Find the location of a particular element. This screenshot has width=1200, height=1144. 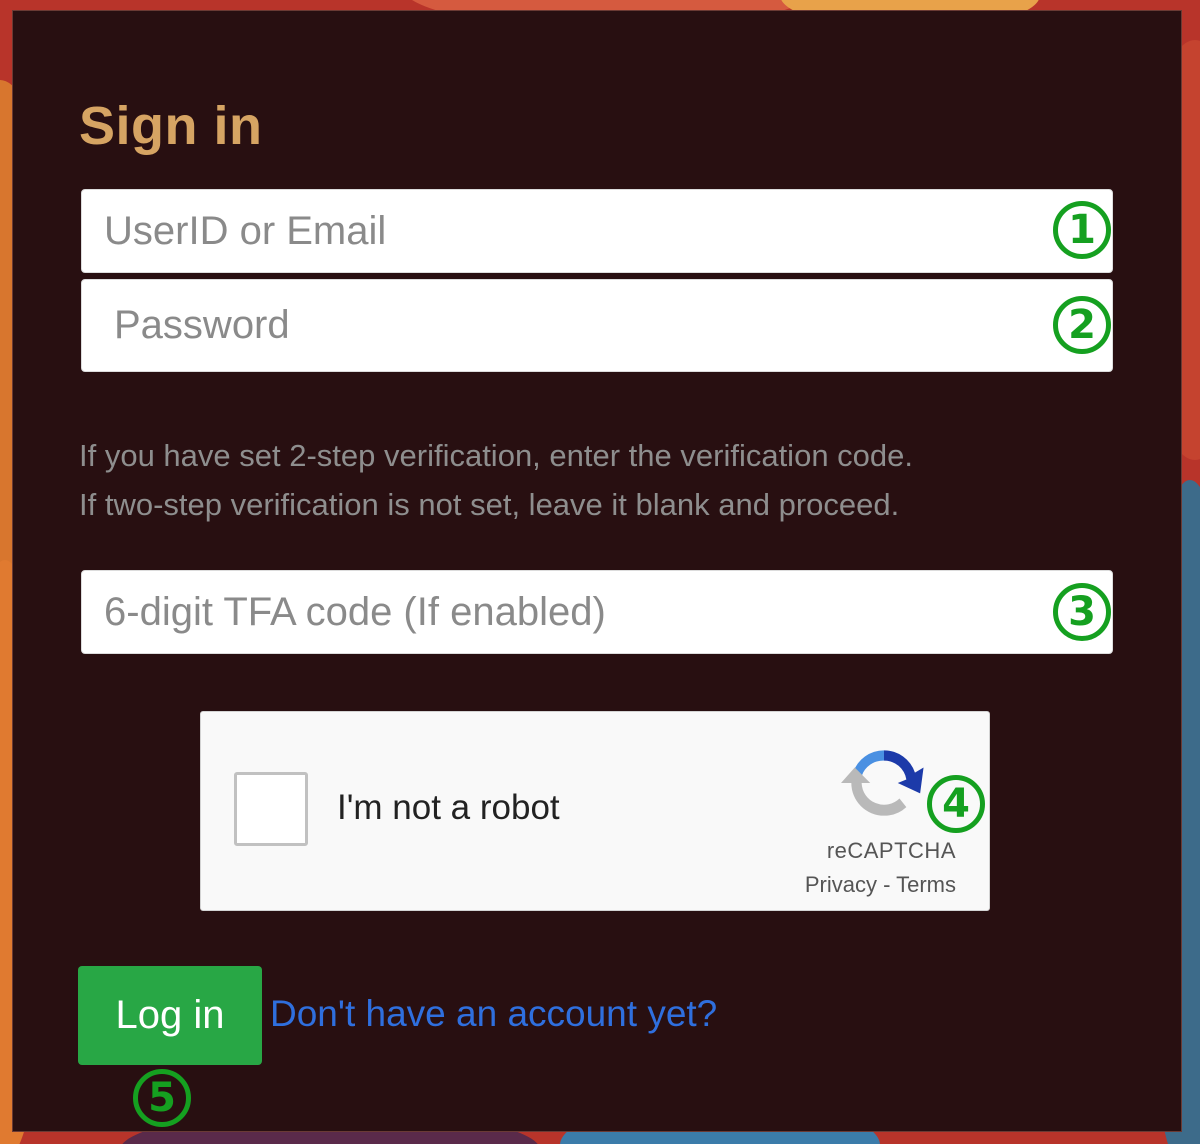

userid-input is located at coordinates (597, 231).